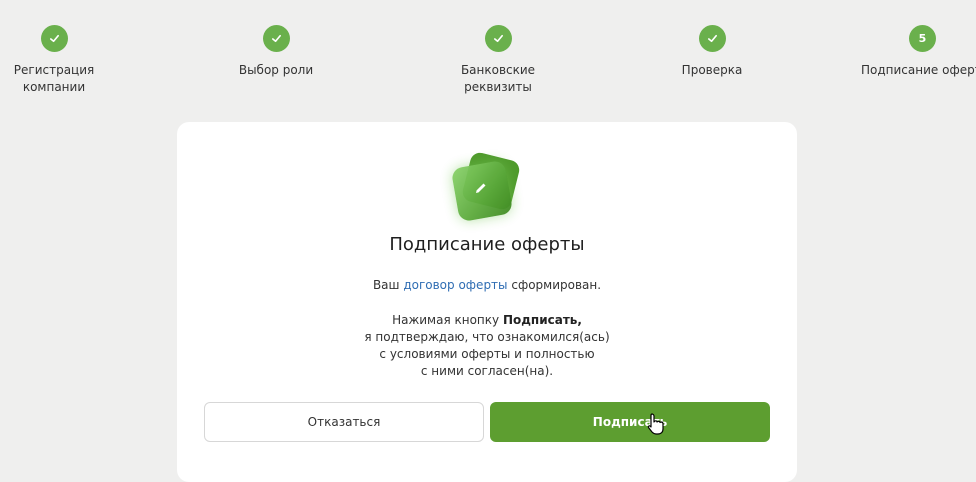 The height and width of the screenshot is (482, 976). Describe the element at coordinates (655, 424) in the screenshot. I see `hand-cursor-icon` at that location.